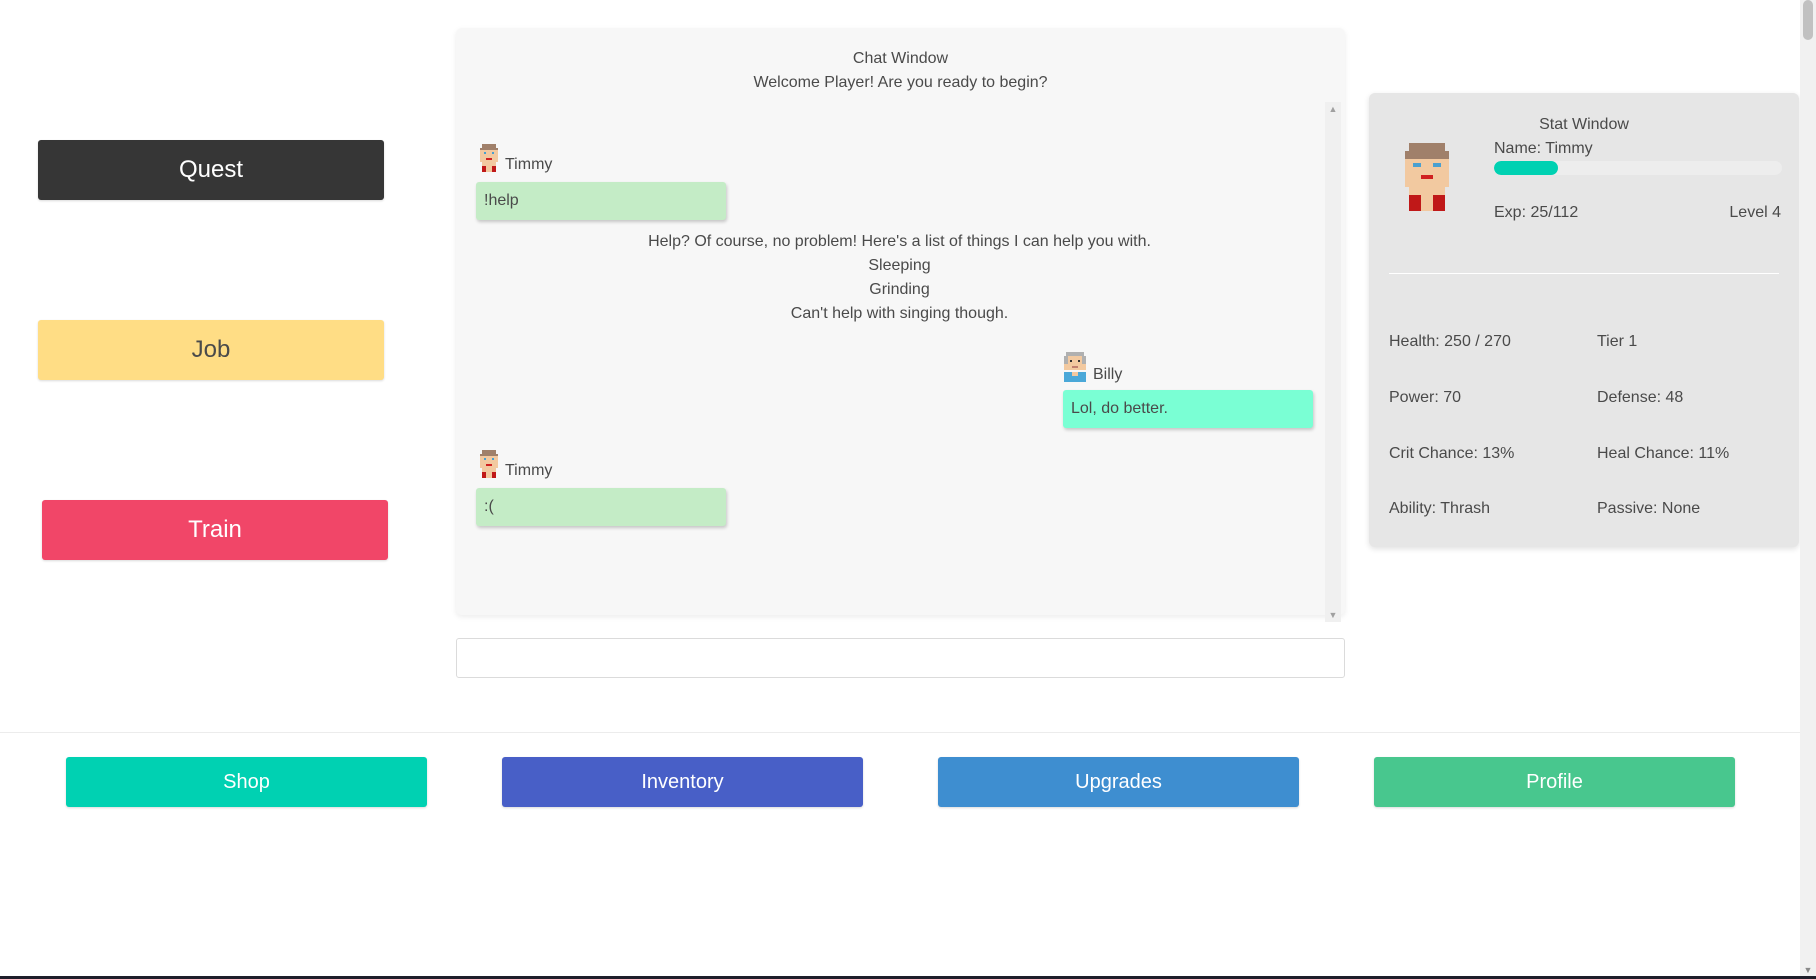 This screenshot has width=1816, height=979. What do you see at coordinates (900, 732) in the screenshot?
I see `bottom-divider` at bounding box center [900, 732].